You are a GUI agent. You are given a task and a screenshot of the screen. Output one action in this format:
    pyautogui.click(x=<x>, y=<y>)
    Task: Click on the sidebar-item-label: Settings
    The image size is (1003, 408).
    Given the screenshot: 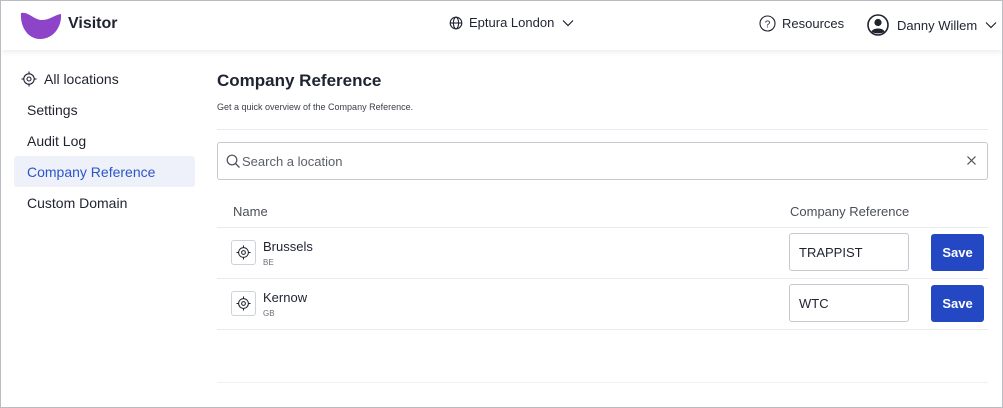 What is the action you would take?
    pyautogui.click(x=52, y=109)
    